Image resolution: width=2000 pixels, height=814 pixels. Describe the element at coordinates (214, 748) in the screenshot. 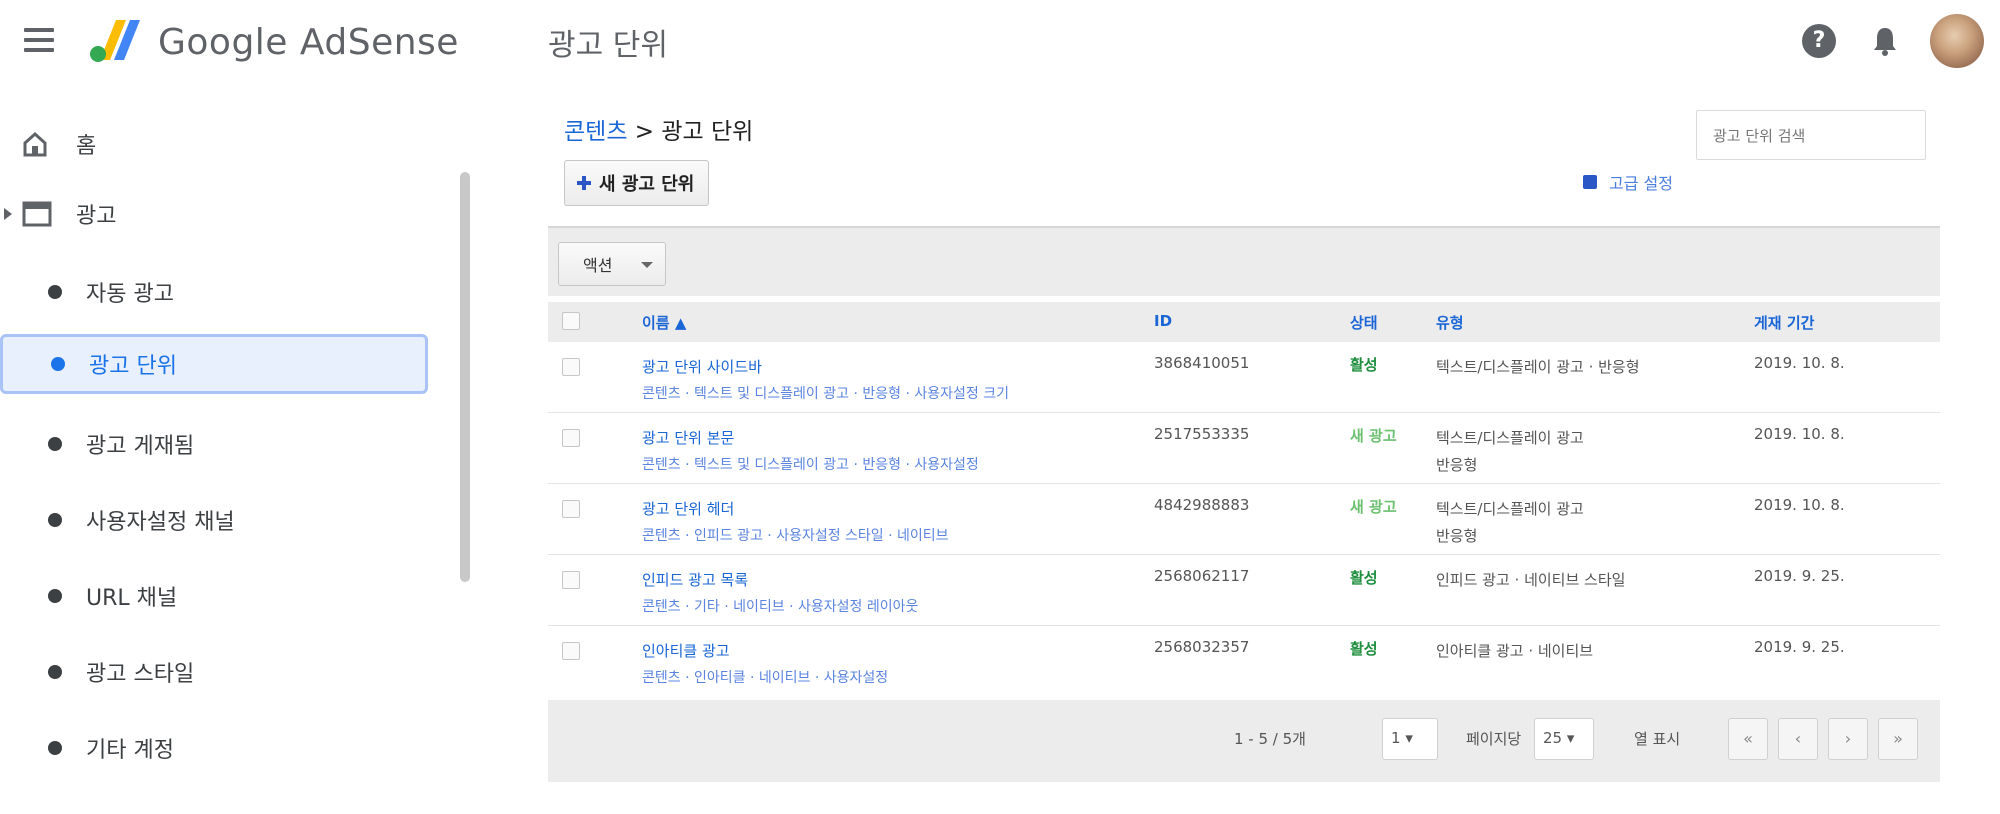

I see `sidebar-item-other-accounts: 기타 계정` at that location.